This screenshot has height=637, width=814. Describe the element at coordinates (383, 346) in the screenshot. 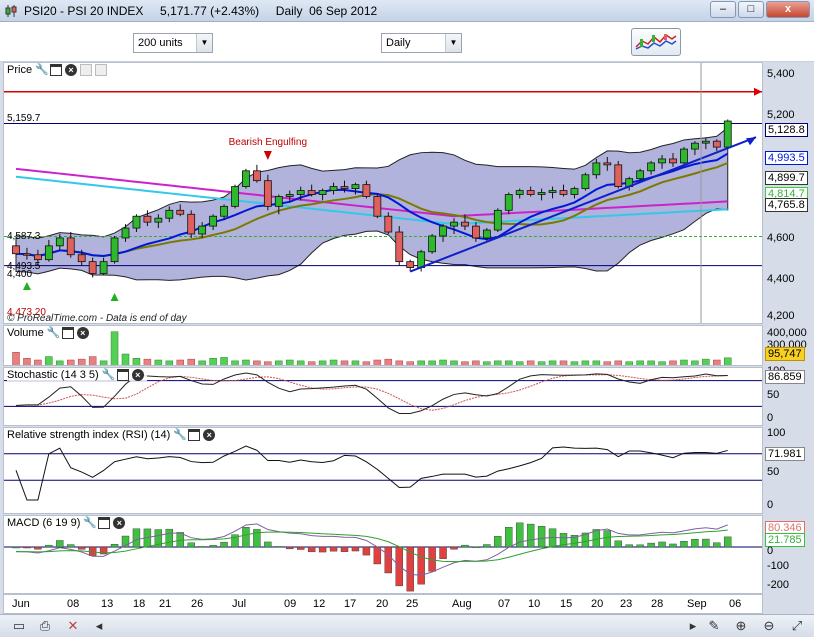

I see `volume-chart` at that location.